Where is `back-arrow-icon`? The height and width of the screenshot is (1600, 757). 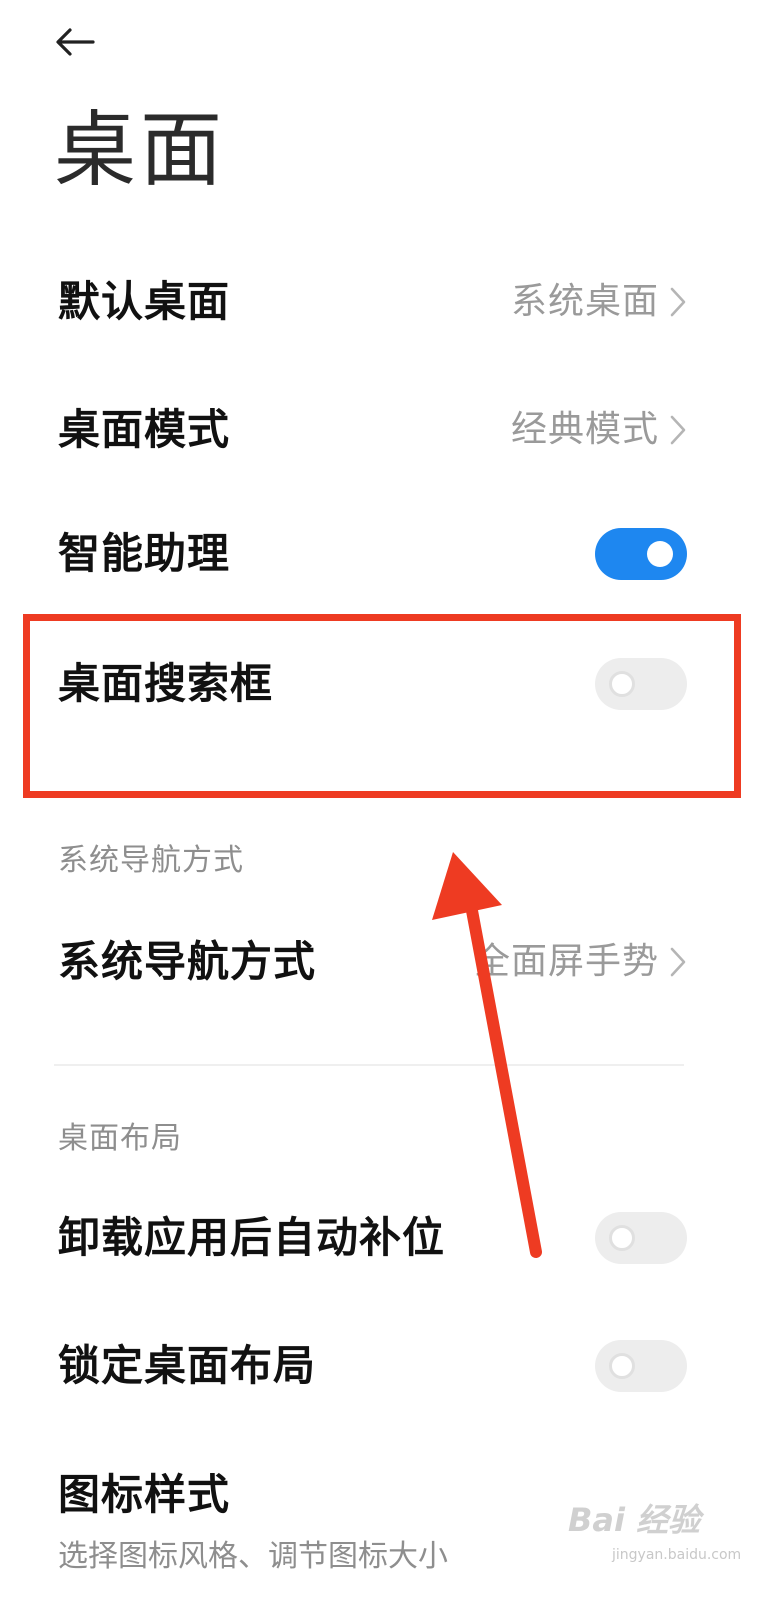
back-arrow-icon is located at coordinates (75, 42).